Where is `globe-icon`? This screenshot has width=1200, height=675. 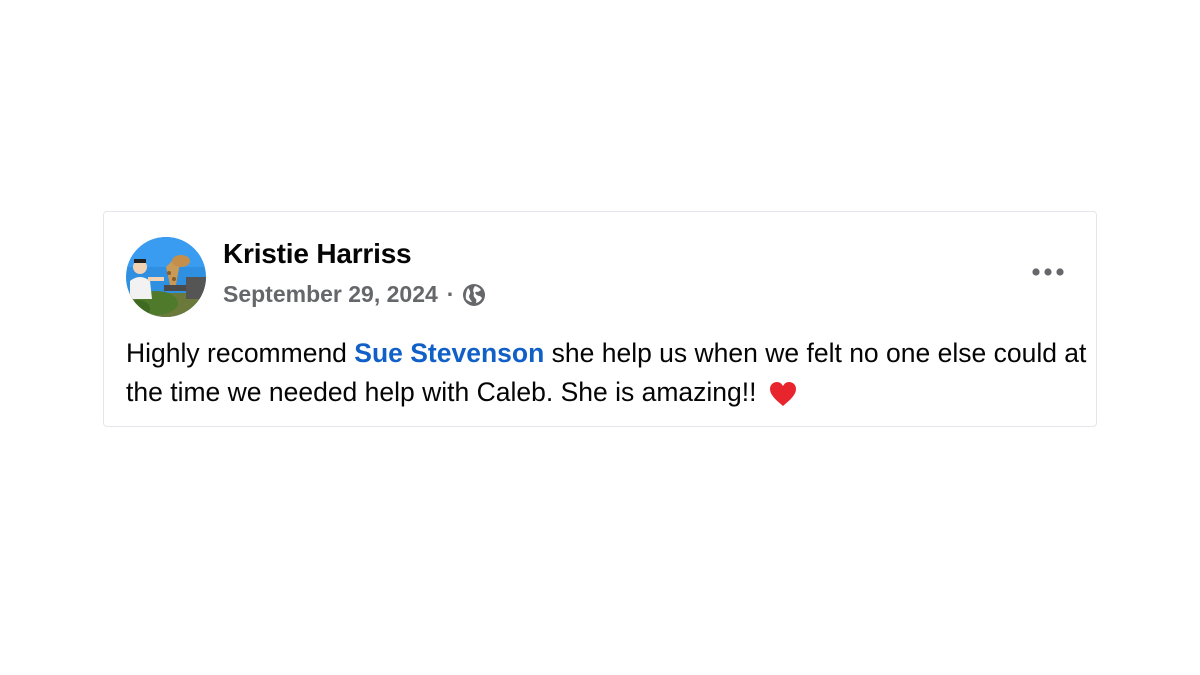 globe-icon is located at coordinates (474, 295).